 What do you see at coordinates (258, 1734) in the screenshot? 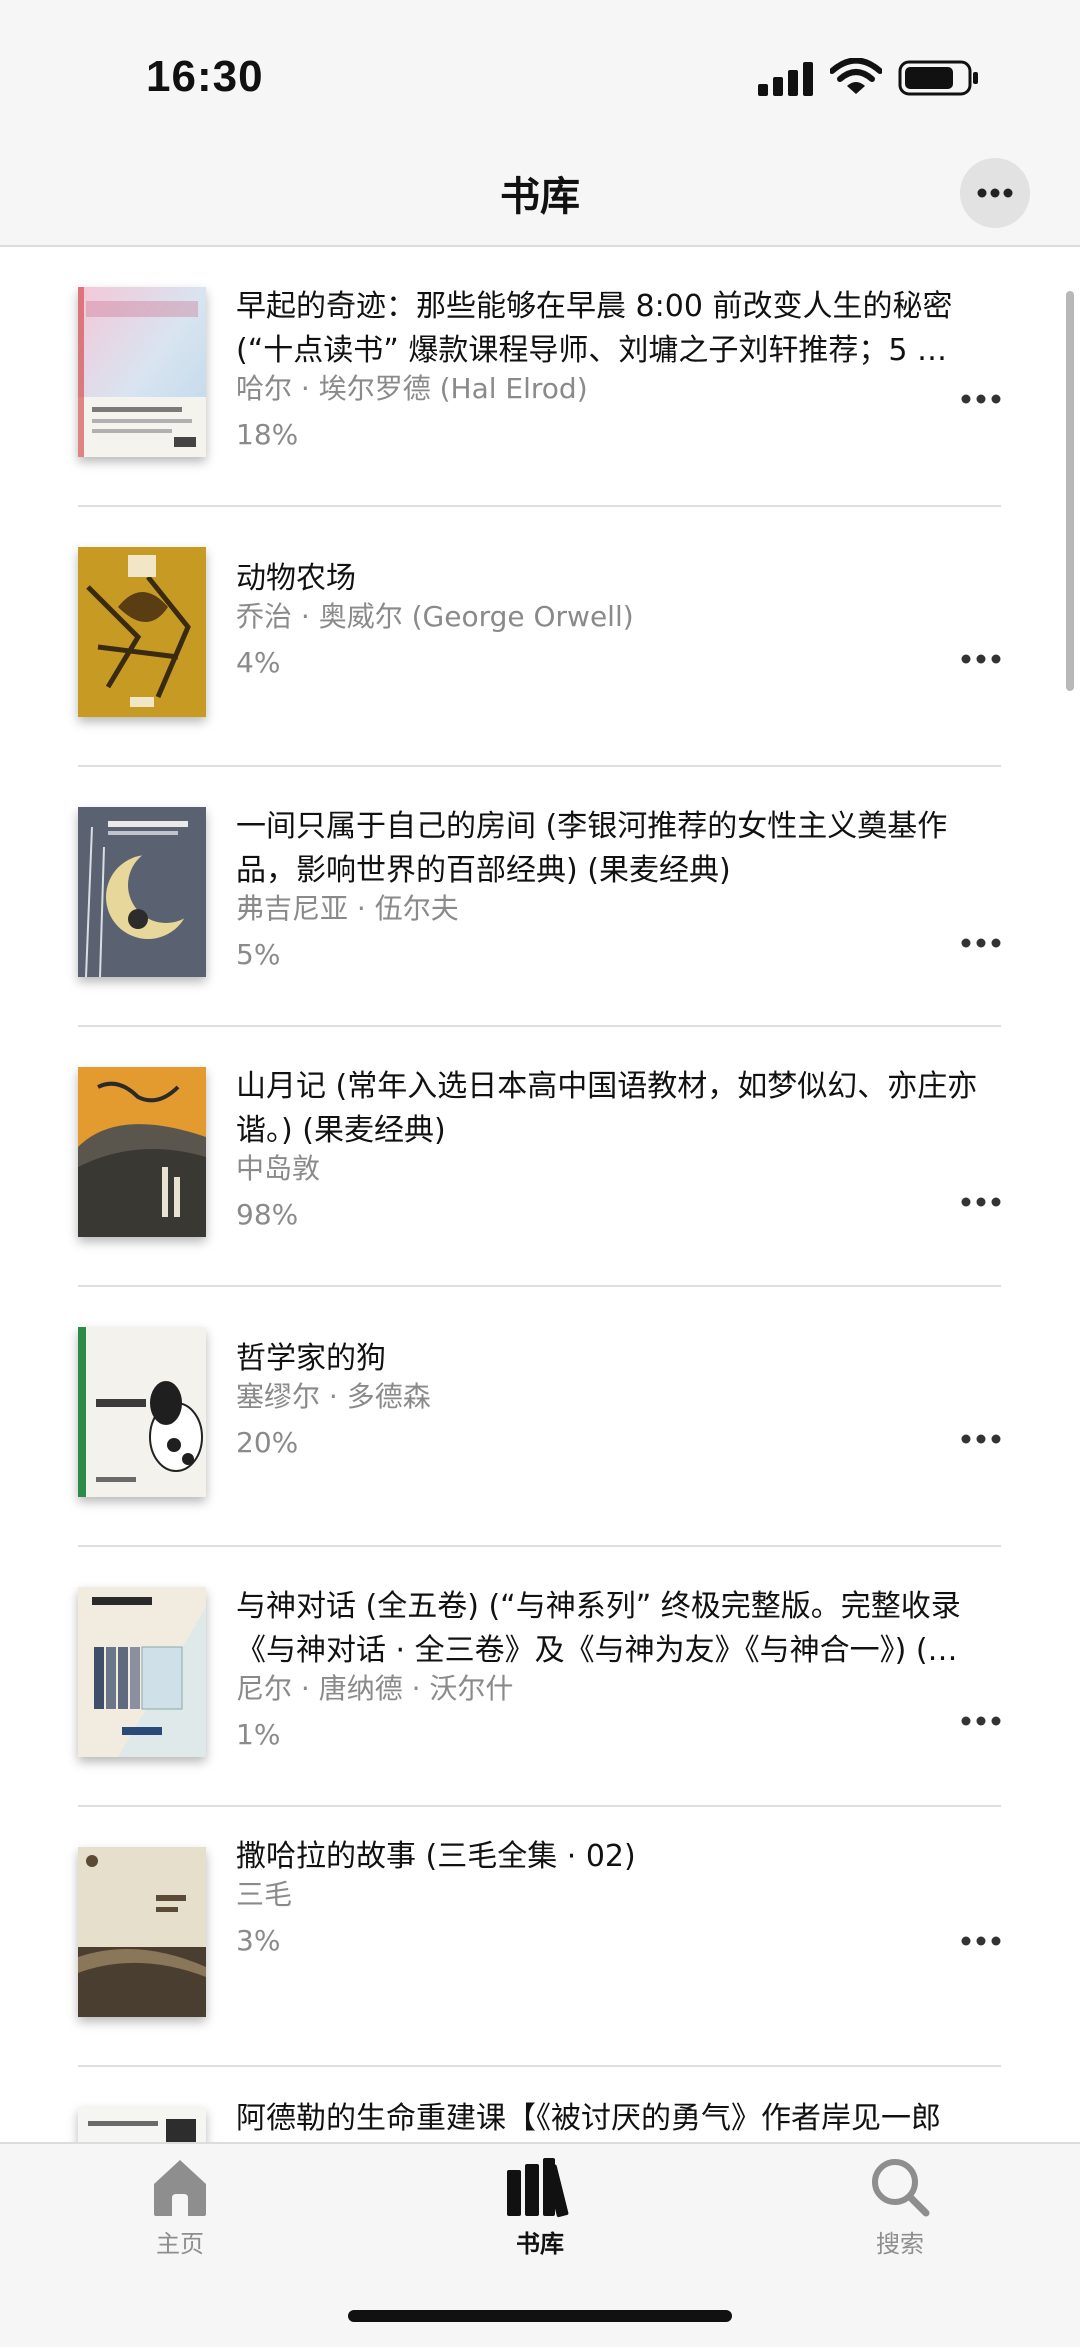
I see `reading-progress: 1%` at bounding box center [258, 1734].